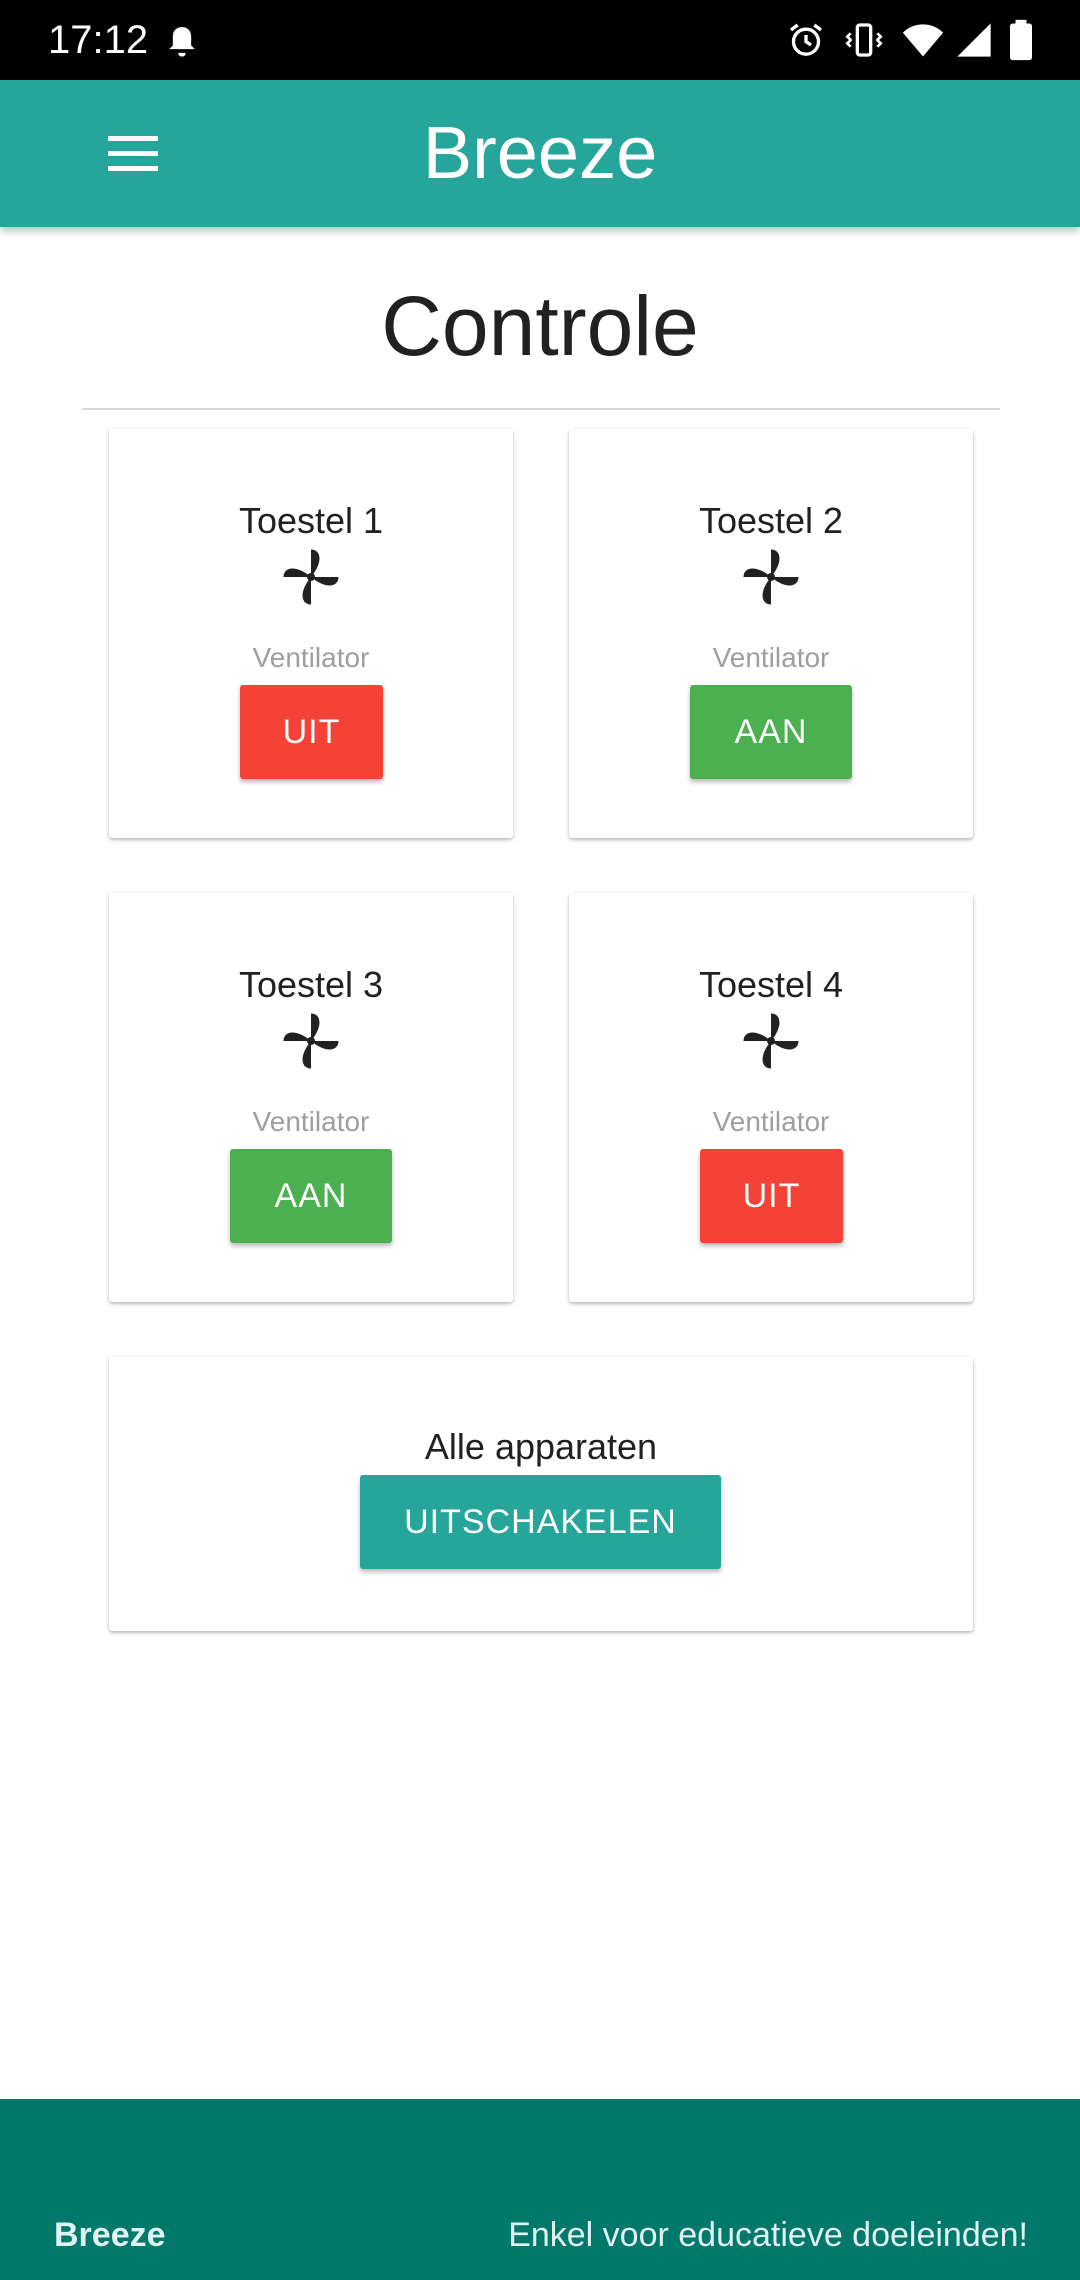  What do you see at coordinates (771, 520) in the screenshot?
I see `device-name: Toestel 2` at bounding box center [771, 520].